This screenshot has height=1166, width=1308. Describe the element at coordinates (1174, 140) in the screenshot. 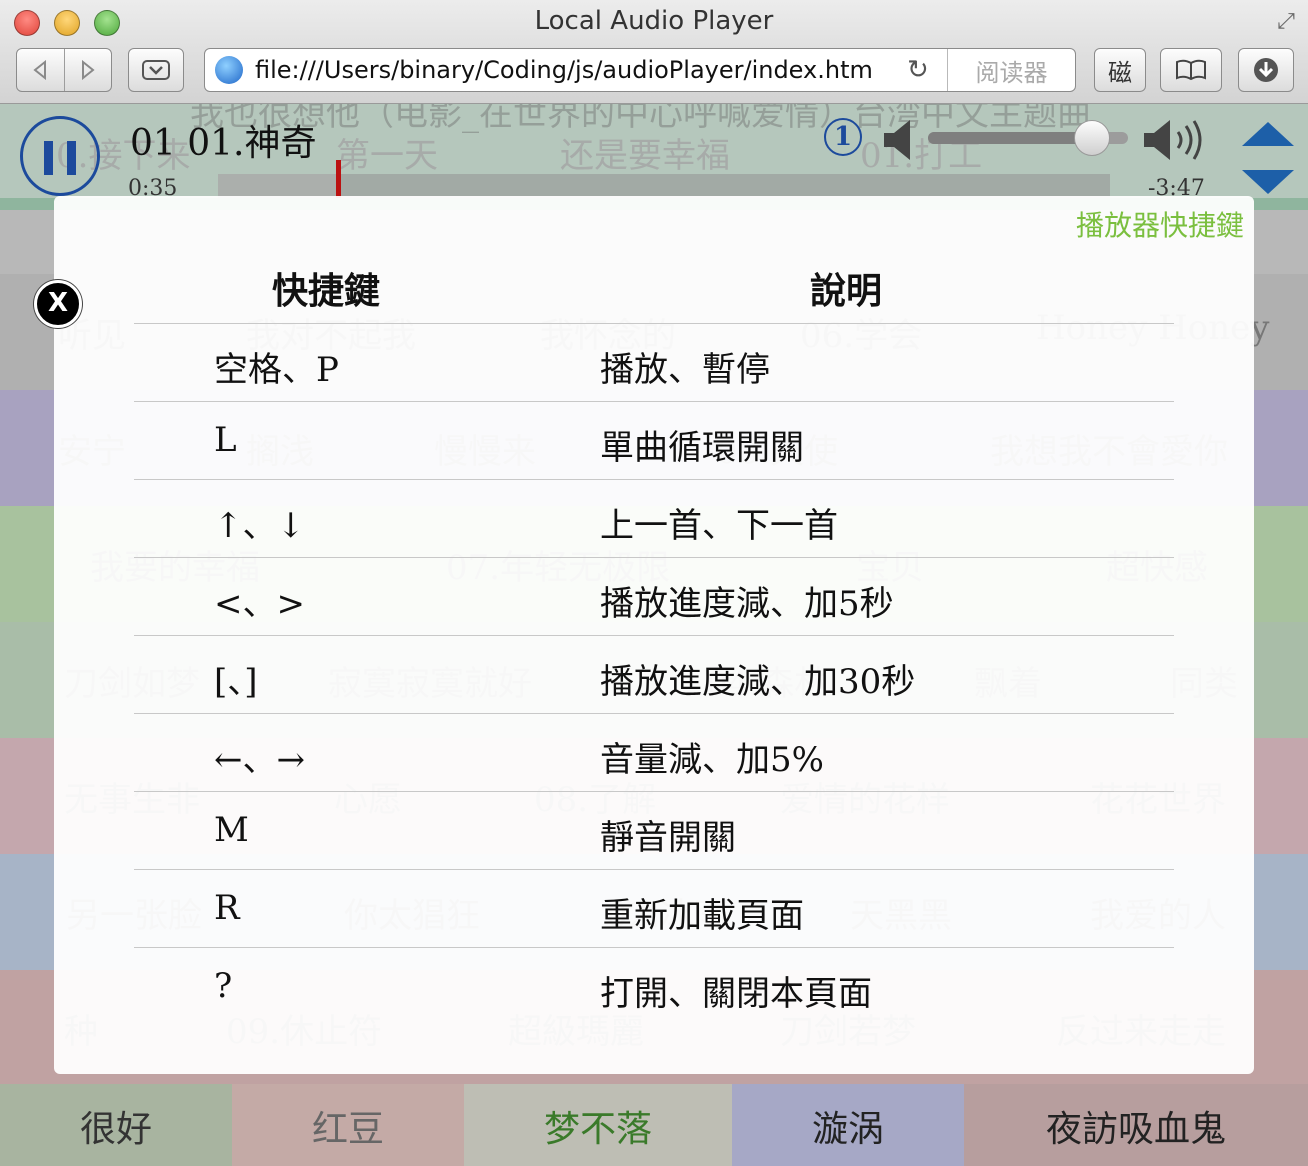

I see `volume-max-icon` at that location.